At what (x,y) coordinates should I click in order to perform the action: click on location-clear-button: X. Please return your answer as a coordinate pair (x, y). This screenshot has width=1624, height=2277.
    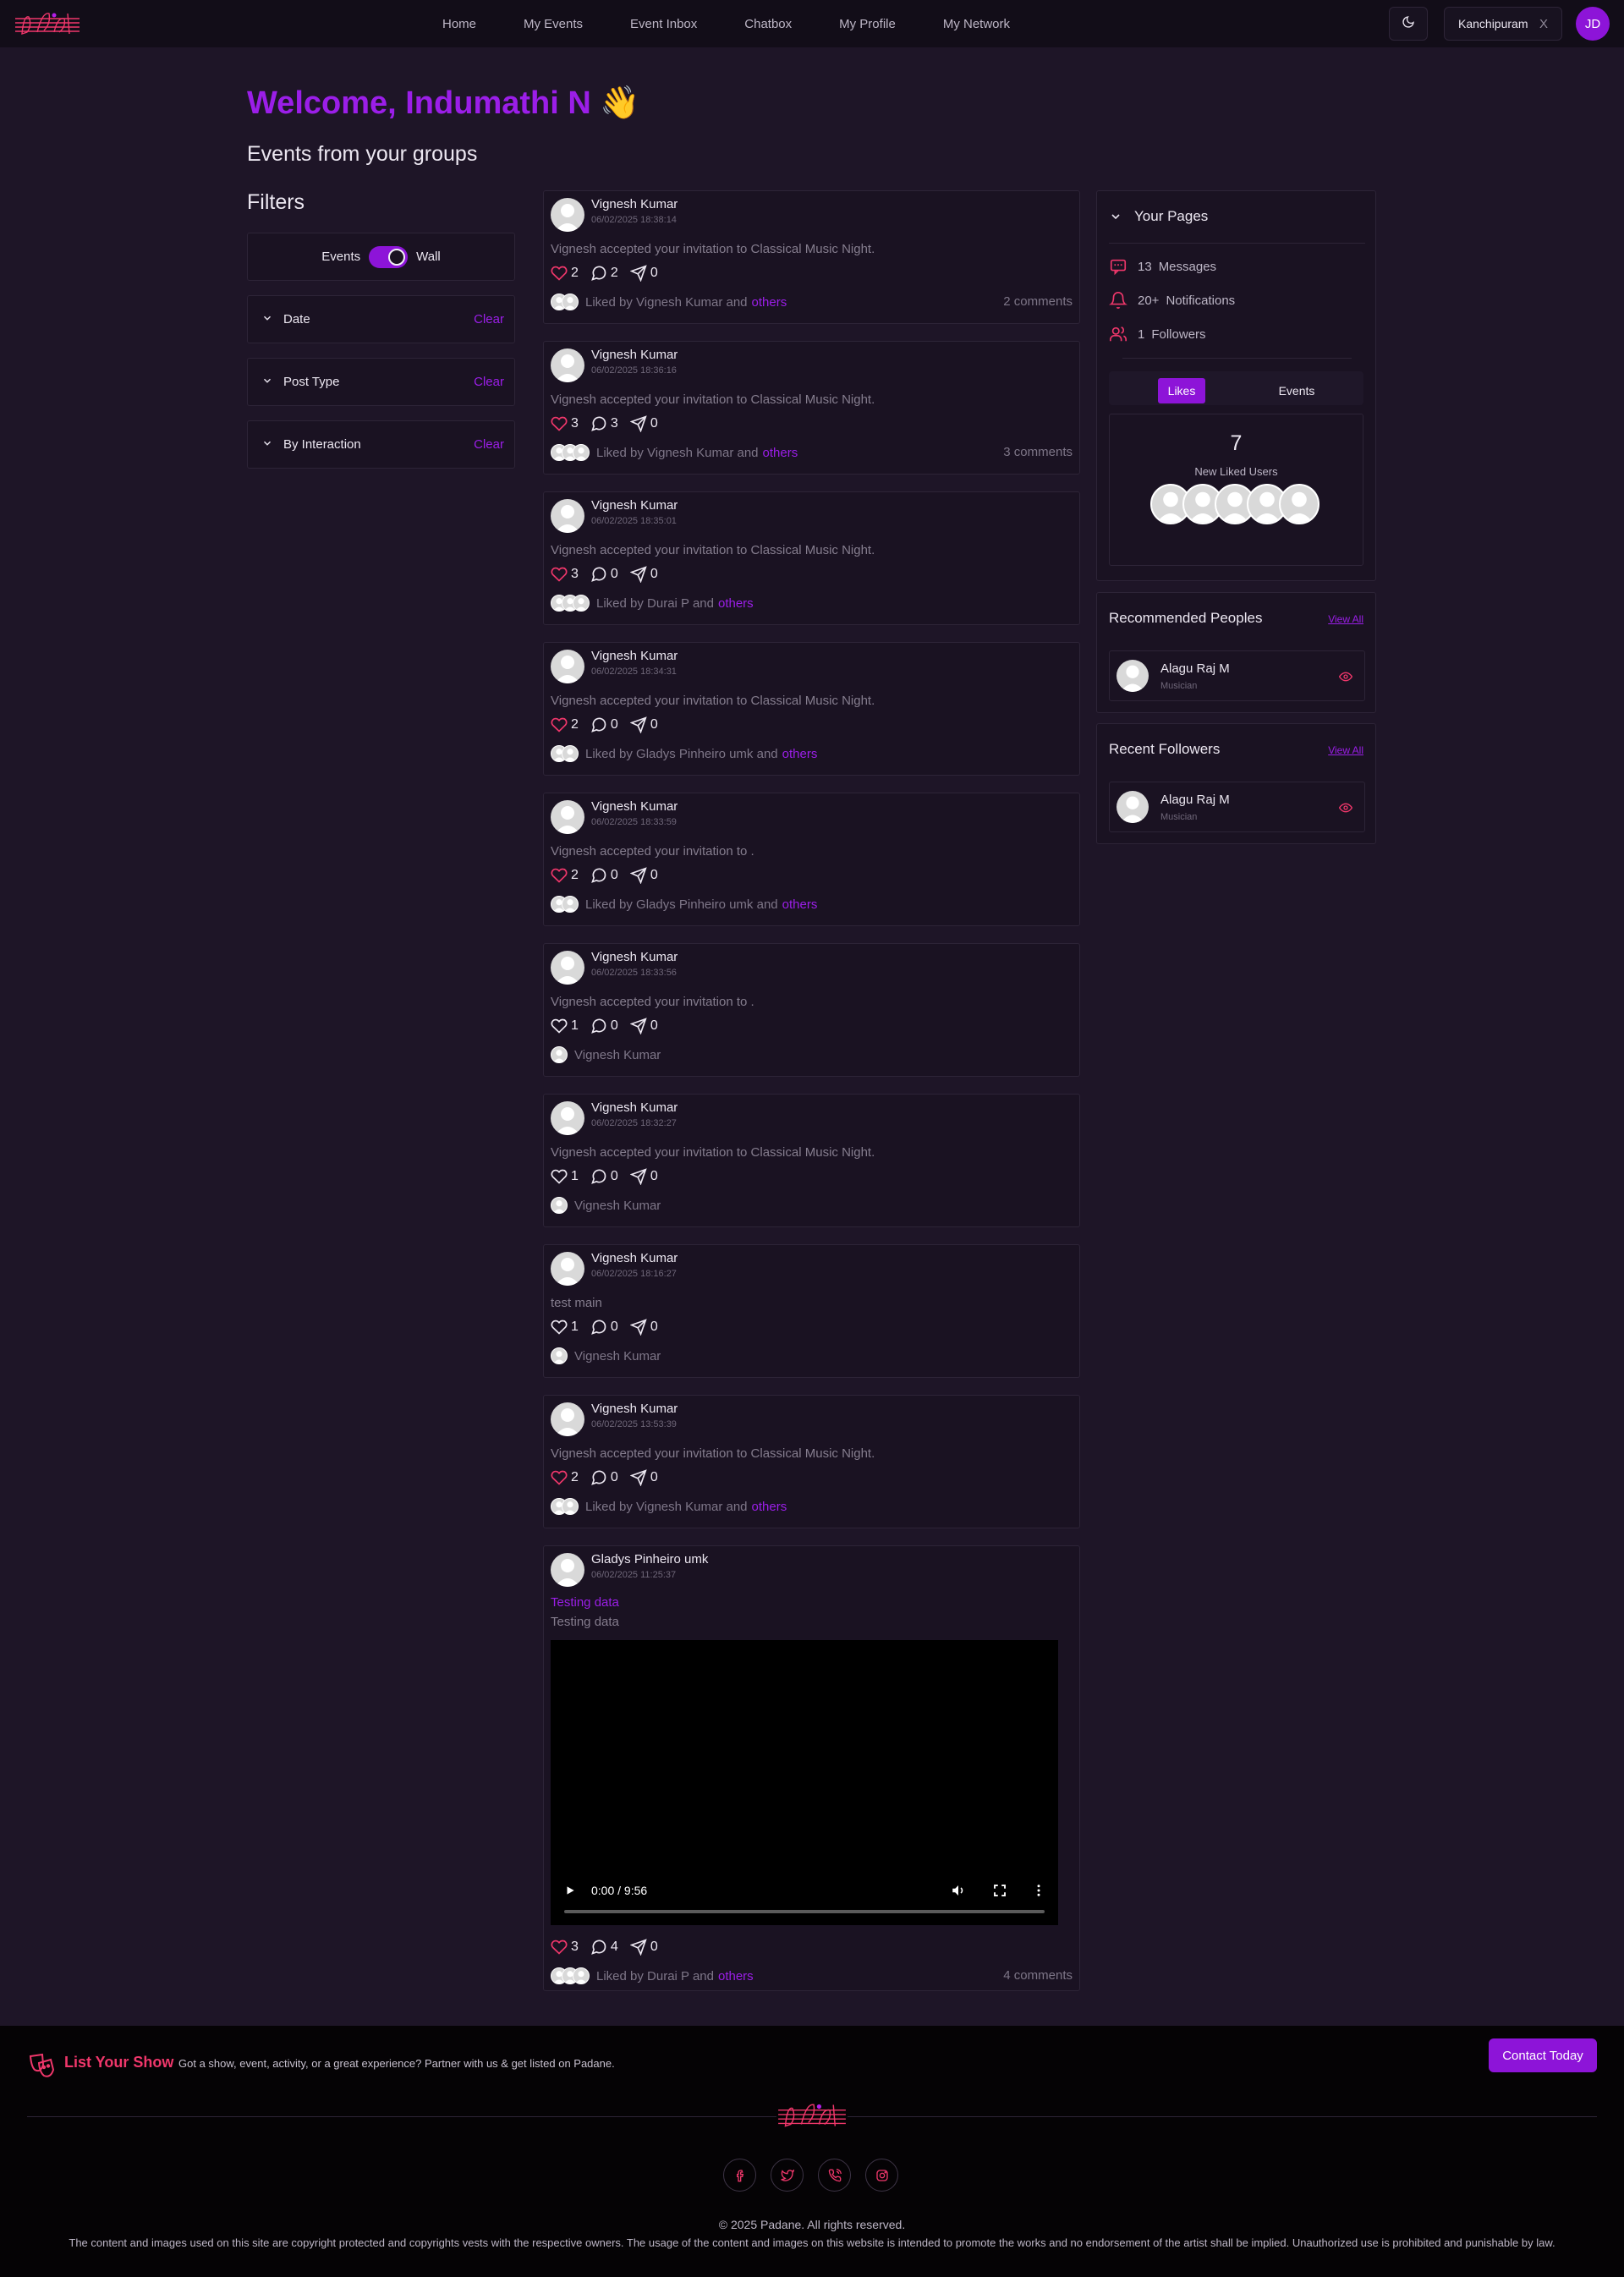
    Looking at the image, I should click on (1544, 24).